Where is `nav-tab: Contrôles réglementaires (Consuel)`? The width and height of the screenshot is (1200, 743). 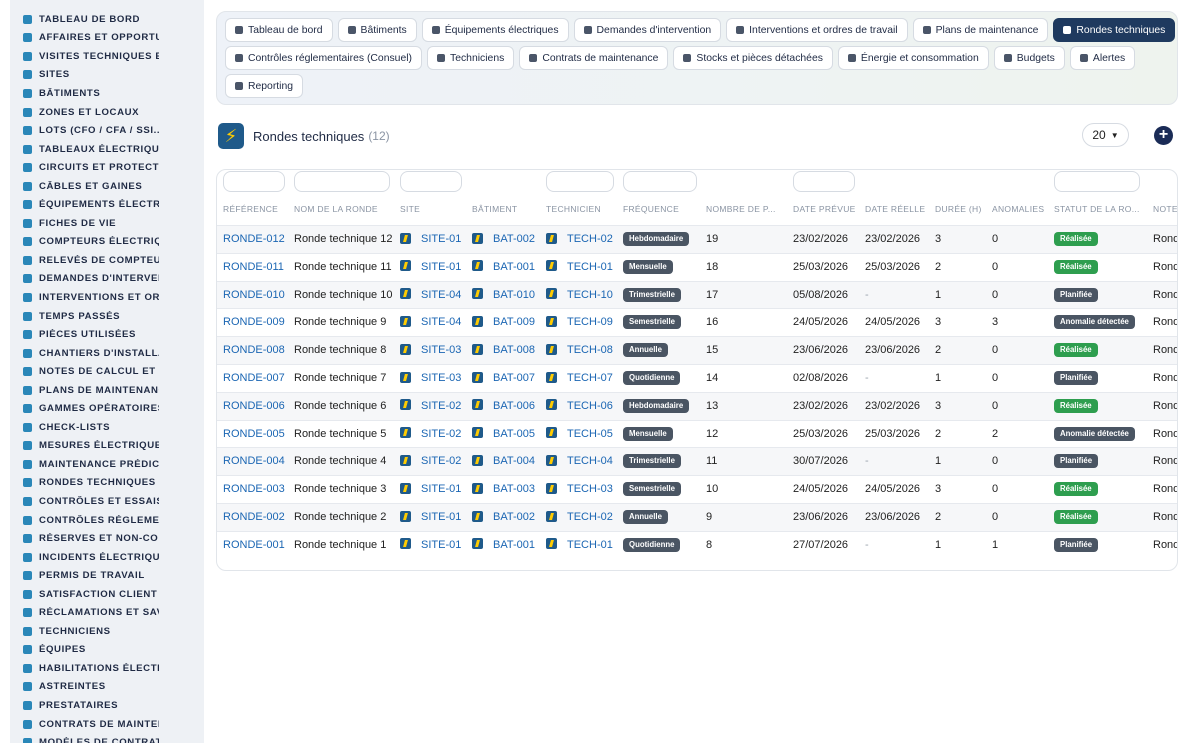
nav-tab: Contrôles réglementaires (Consuel) is located at coordinates (324, 58).